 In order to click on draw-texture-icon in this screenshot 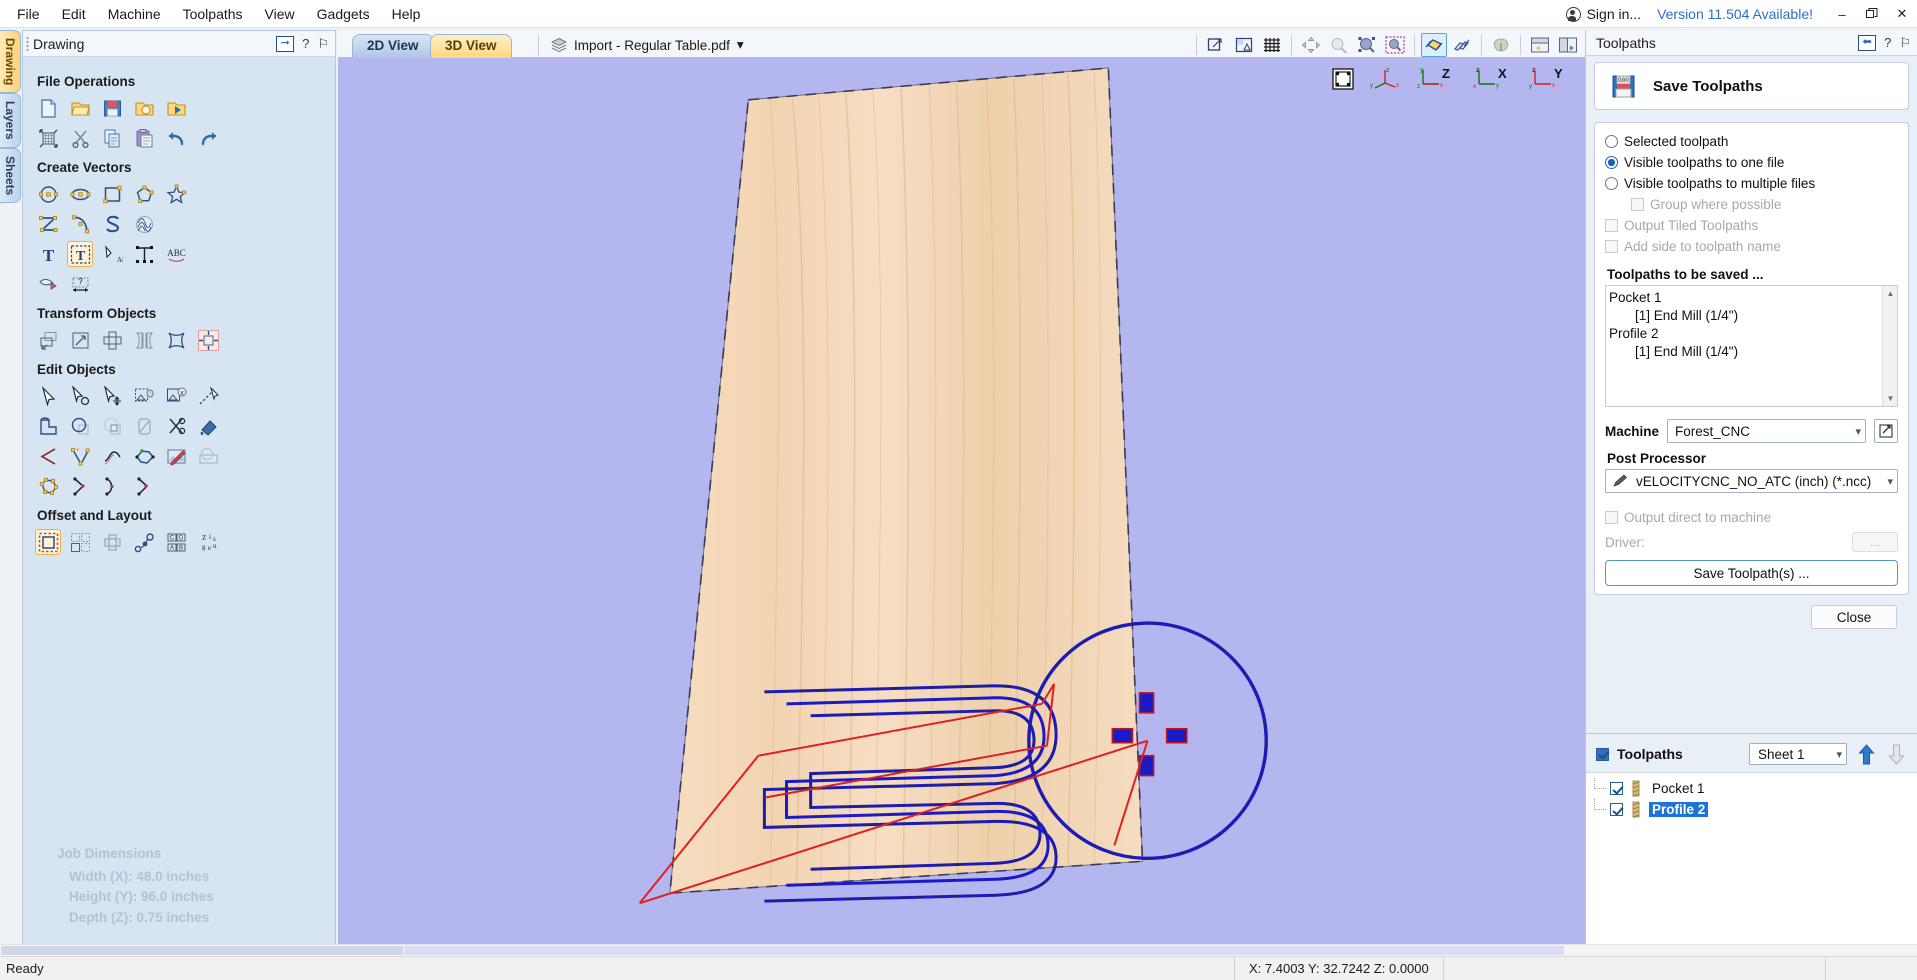, I will do `click(144, 224)`.